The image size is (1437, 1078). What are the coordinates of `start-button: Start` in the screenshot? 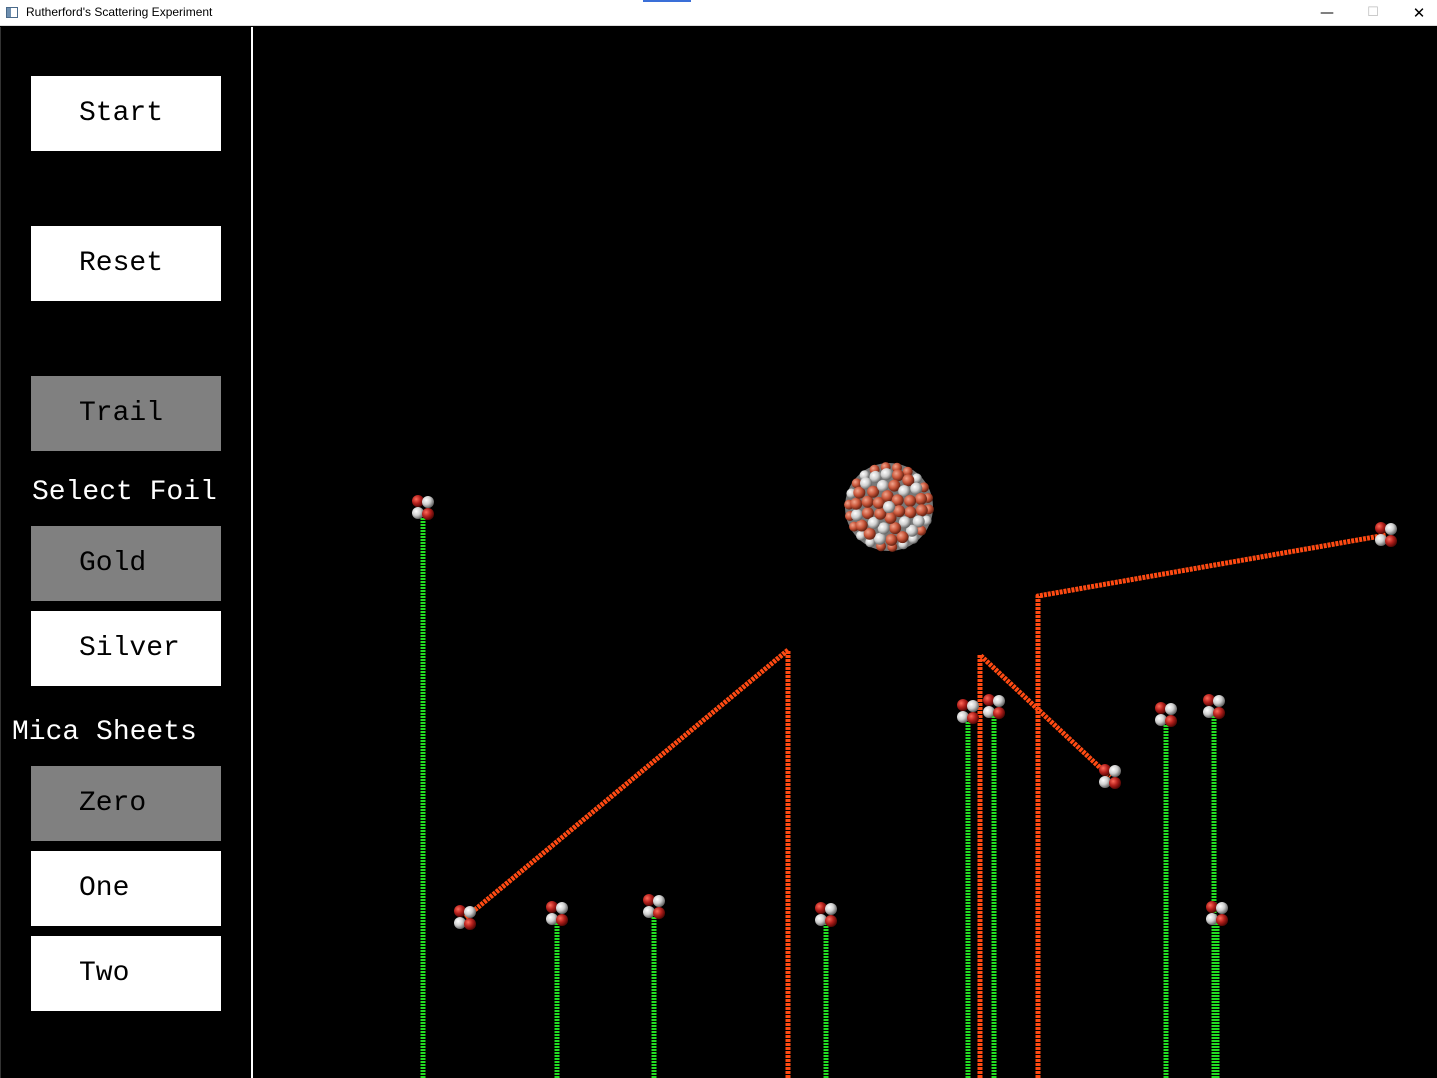 It's located at (126, 113).